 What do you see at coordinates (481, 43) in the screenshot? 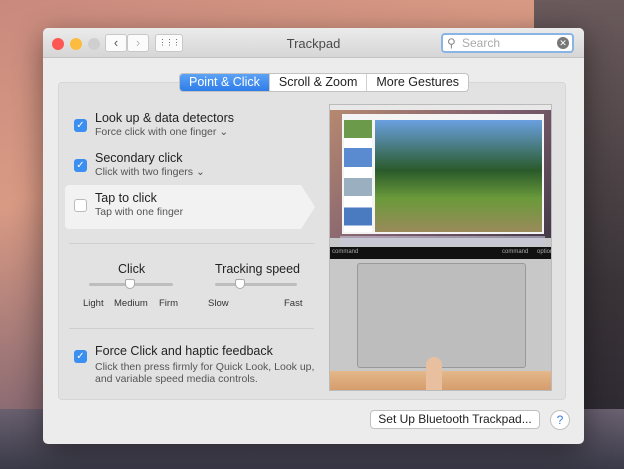
I see `search-placeholder: Search` at bounding box center [481, 43].